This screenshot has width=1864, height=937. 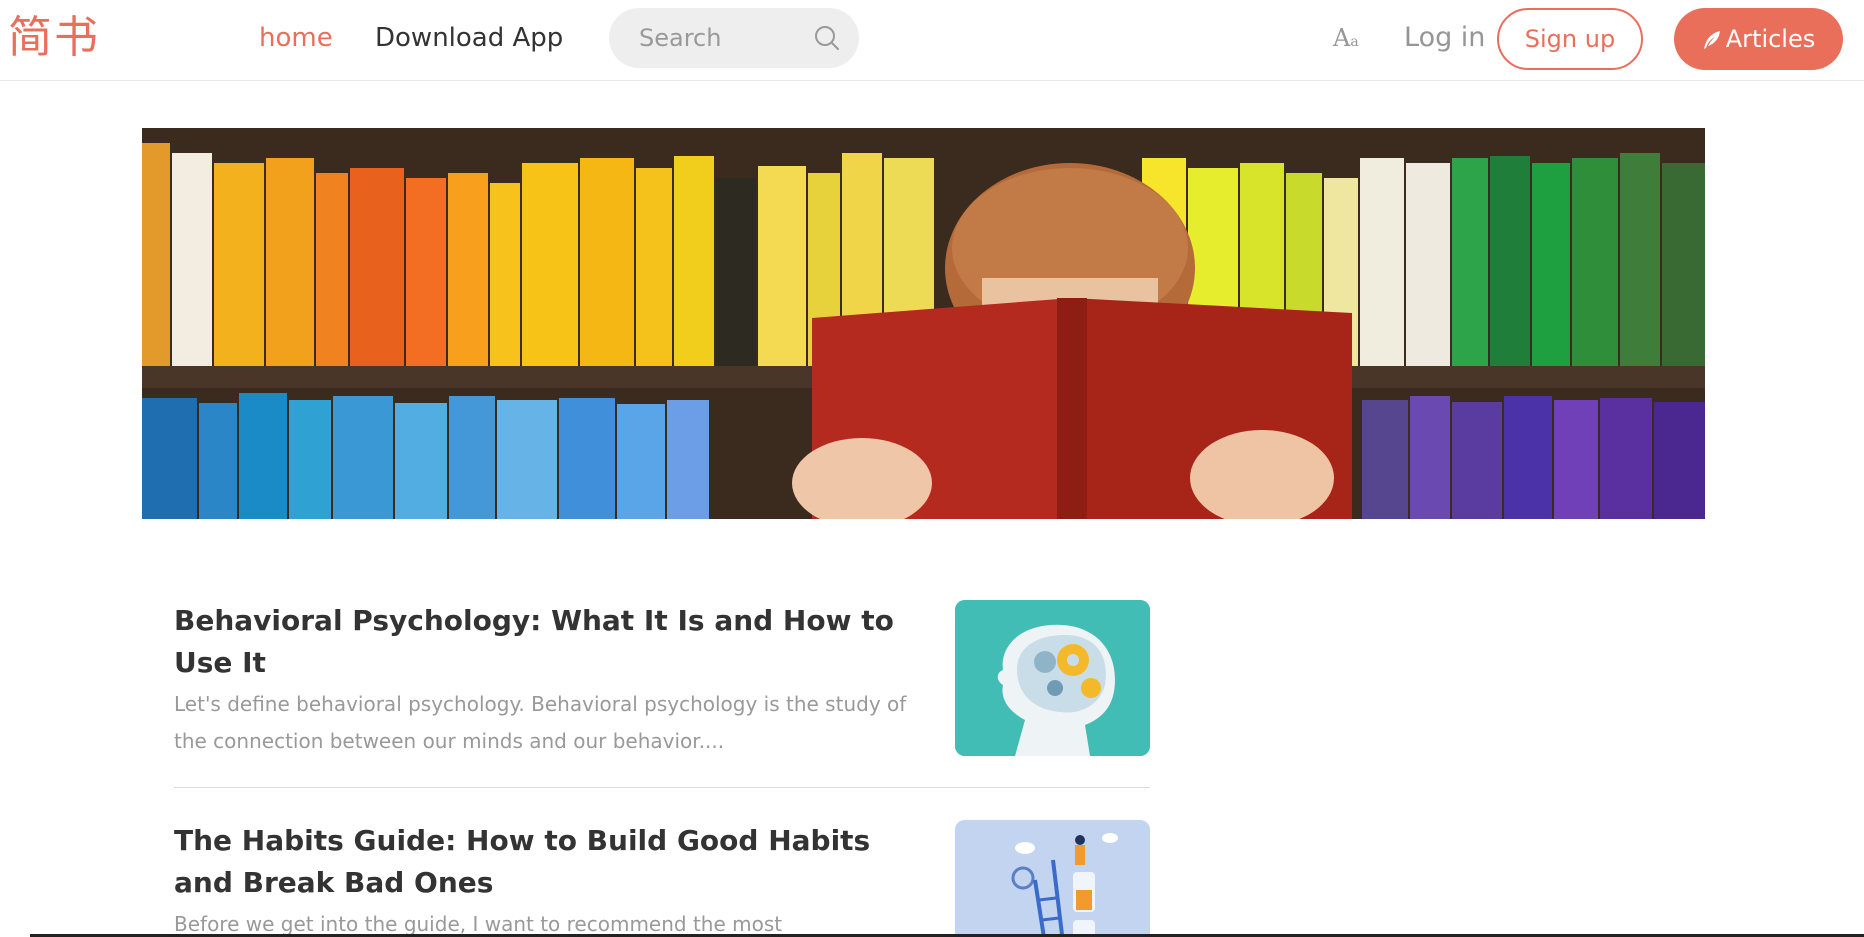 I want to click on brain-gears-icon, so click(x=1052, y=678).